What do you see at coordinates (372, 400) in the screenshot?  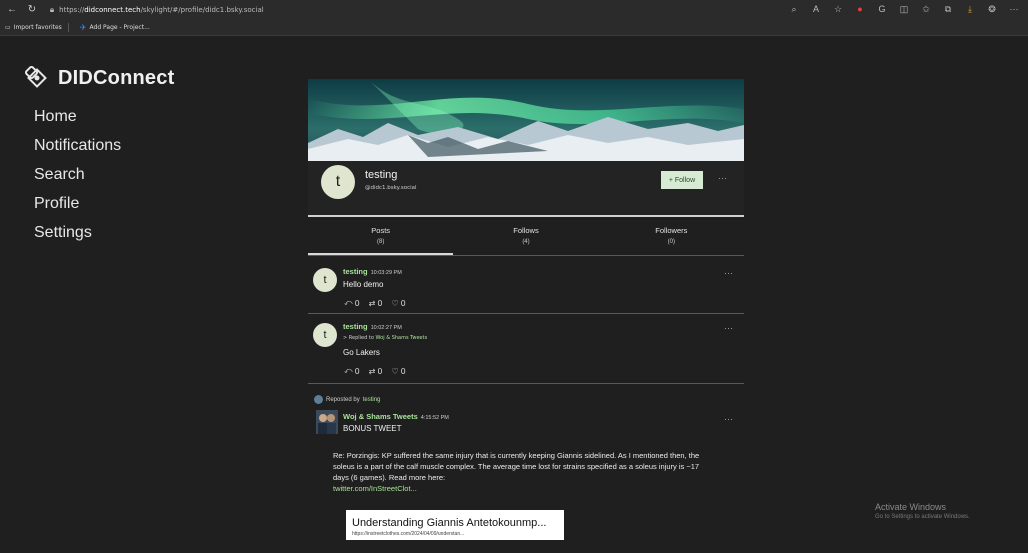 I see `repost-by-link: testing` at bounding box center [372, 400].